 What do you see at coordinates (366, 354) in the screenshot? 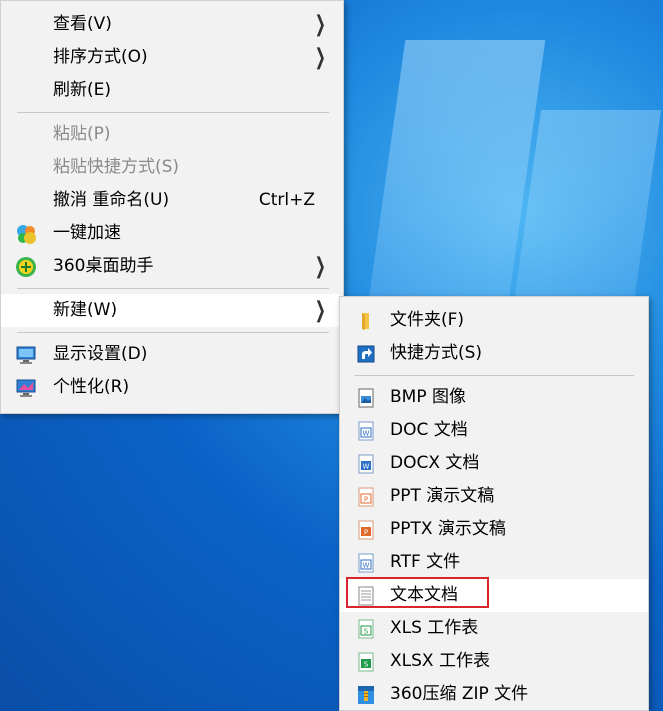
I see `shortcut-icon` at bounding box center [366, 354].